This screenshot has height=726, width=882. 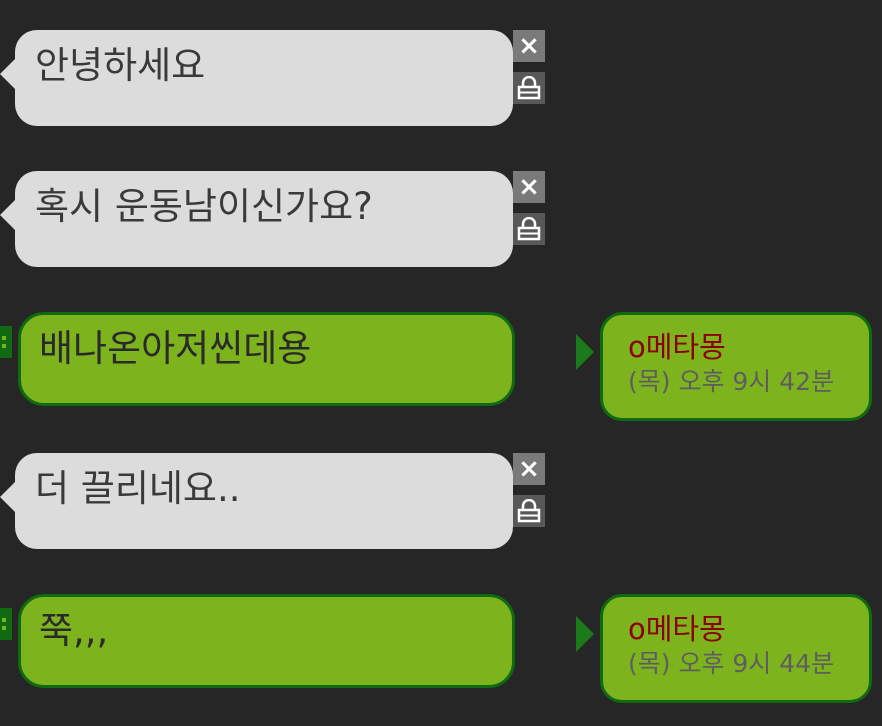 I want to click on message-received: 안녕하세요 ×, so click(x=441, y=80).